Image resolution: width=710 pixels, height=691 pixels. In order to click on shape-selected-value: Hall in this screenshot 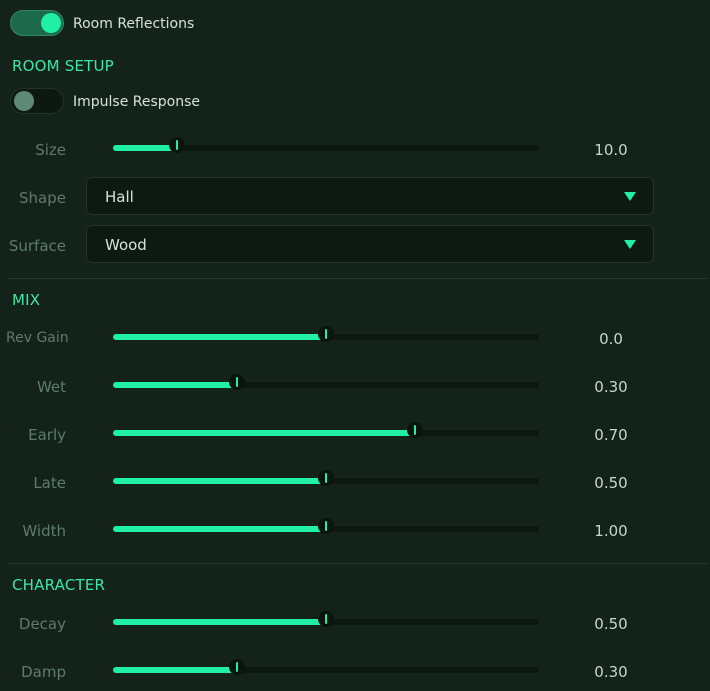, I will do `click(119, 197)`.